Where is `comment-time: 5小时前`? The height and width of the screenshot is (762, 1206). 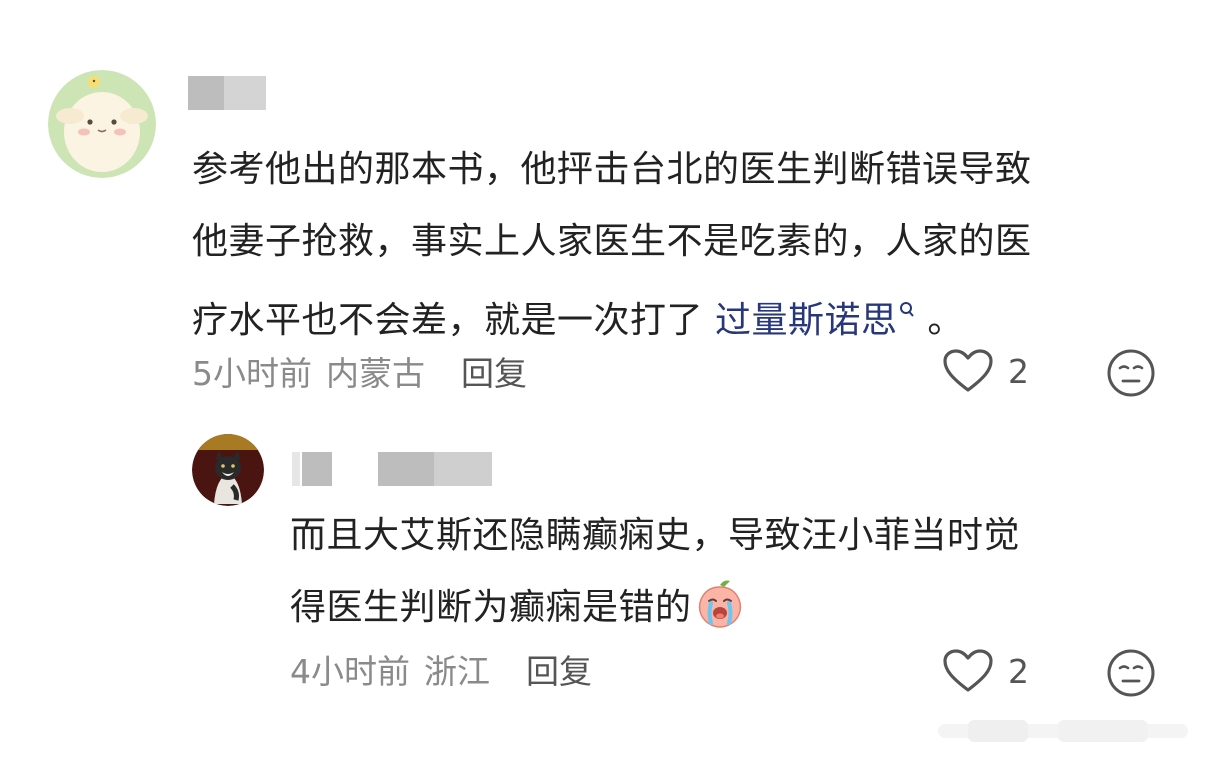
comment-time: 5小时前 is located at coordinates (252, 373).